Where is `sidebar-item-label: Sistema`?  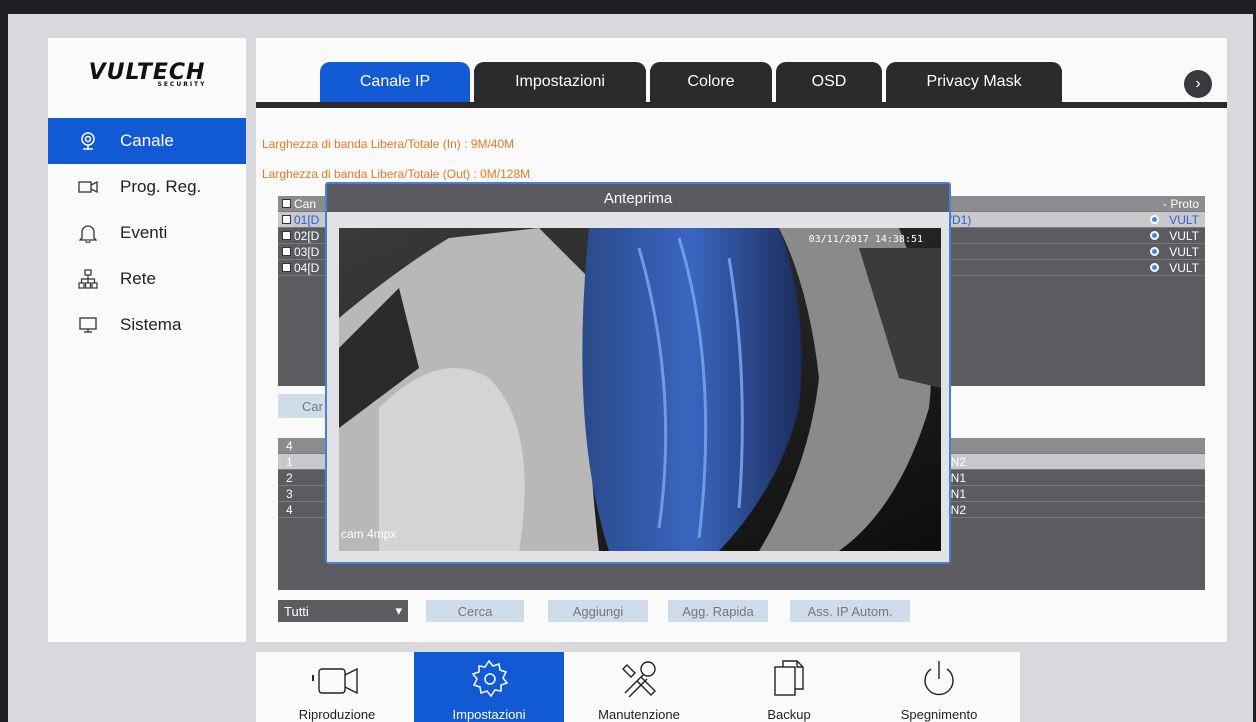 sidebar-item-label: Sistema is located at coordinates (151, 324).